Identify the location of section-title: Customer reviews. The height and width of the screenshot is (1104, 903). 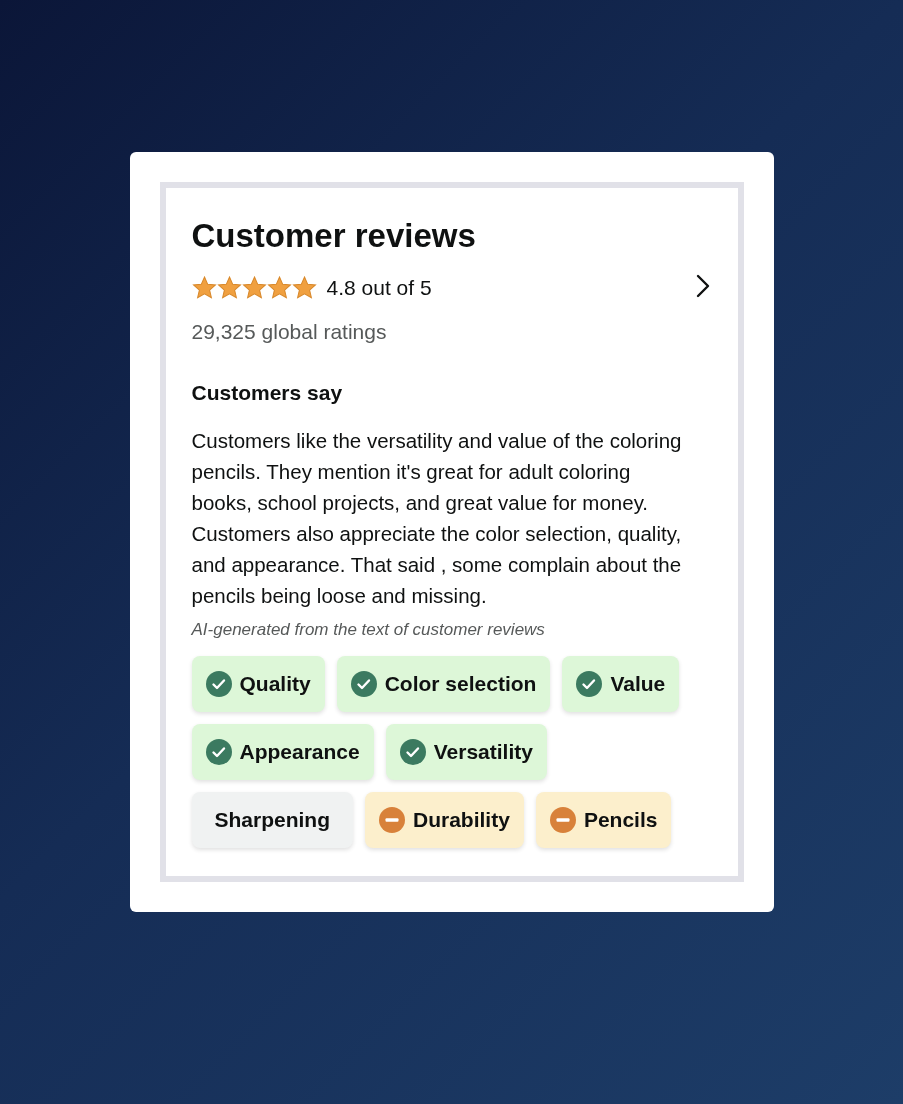
(333, 236).